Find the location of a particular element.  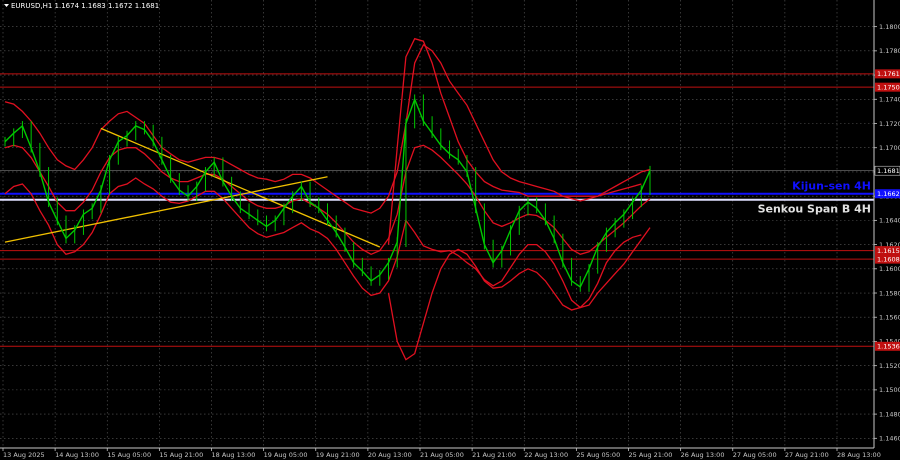

y-tick-label: 1.1640 is located at coordinates (889, 221).